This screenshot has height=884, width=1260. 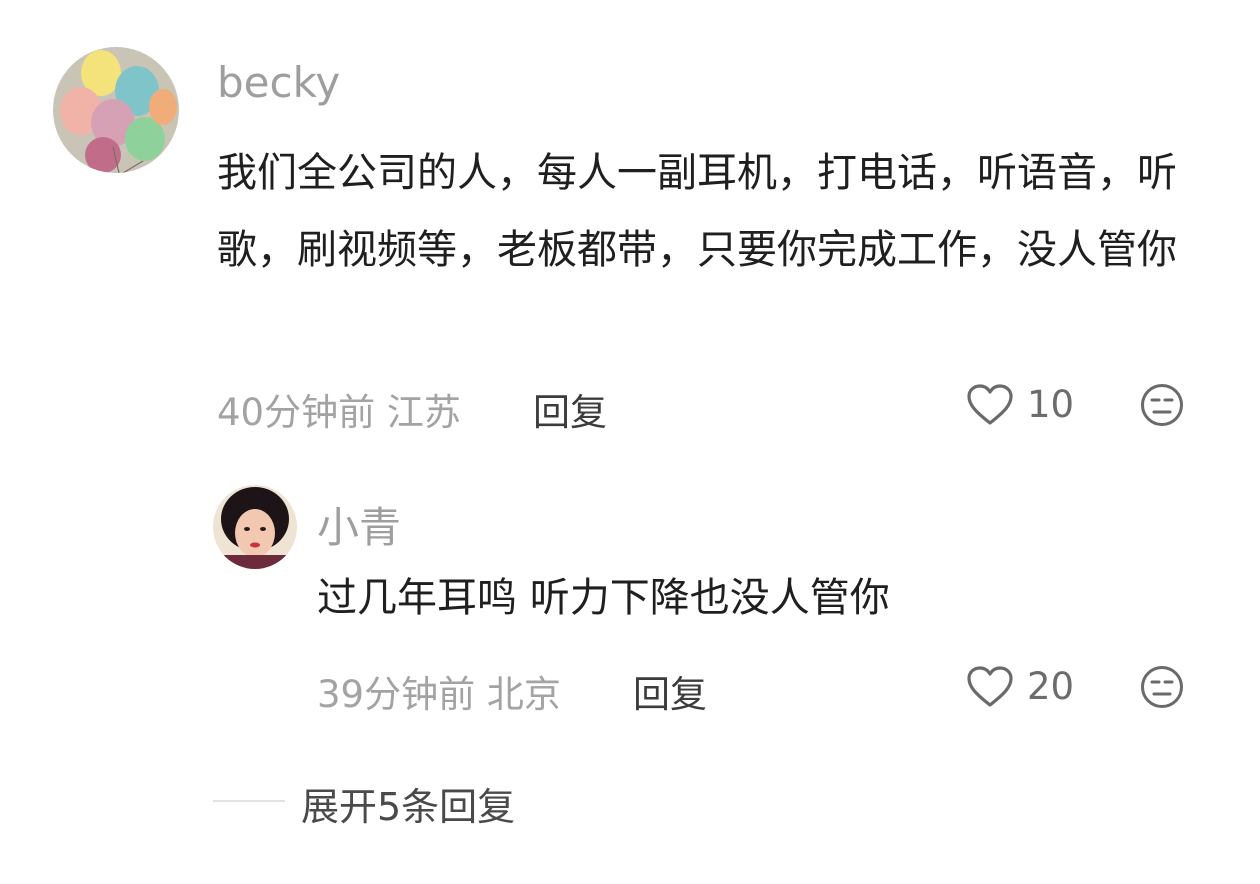 What do you see at coordinates (339, 412) in the screenshot?
I see `comment-time-location: 40分钟前 江苏` at bounding box center [339, 412].